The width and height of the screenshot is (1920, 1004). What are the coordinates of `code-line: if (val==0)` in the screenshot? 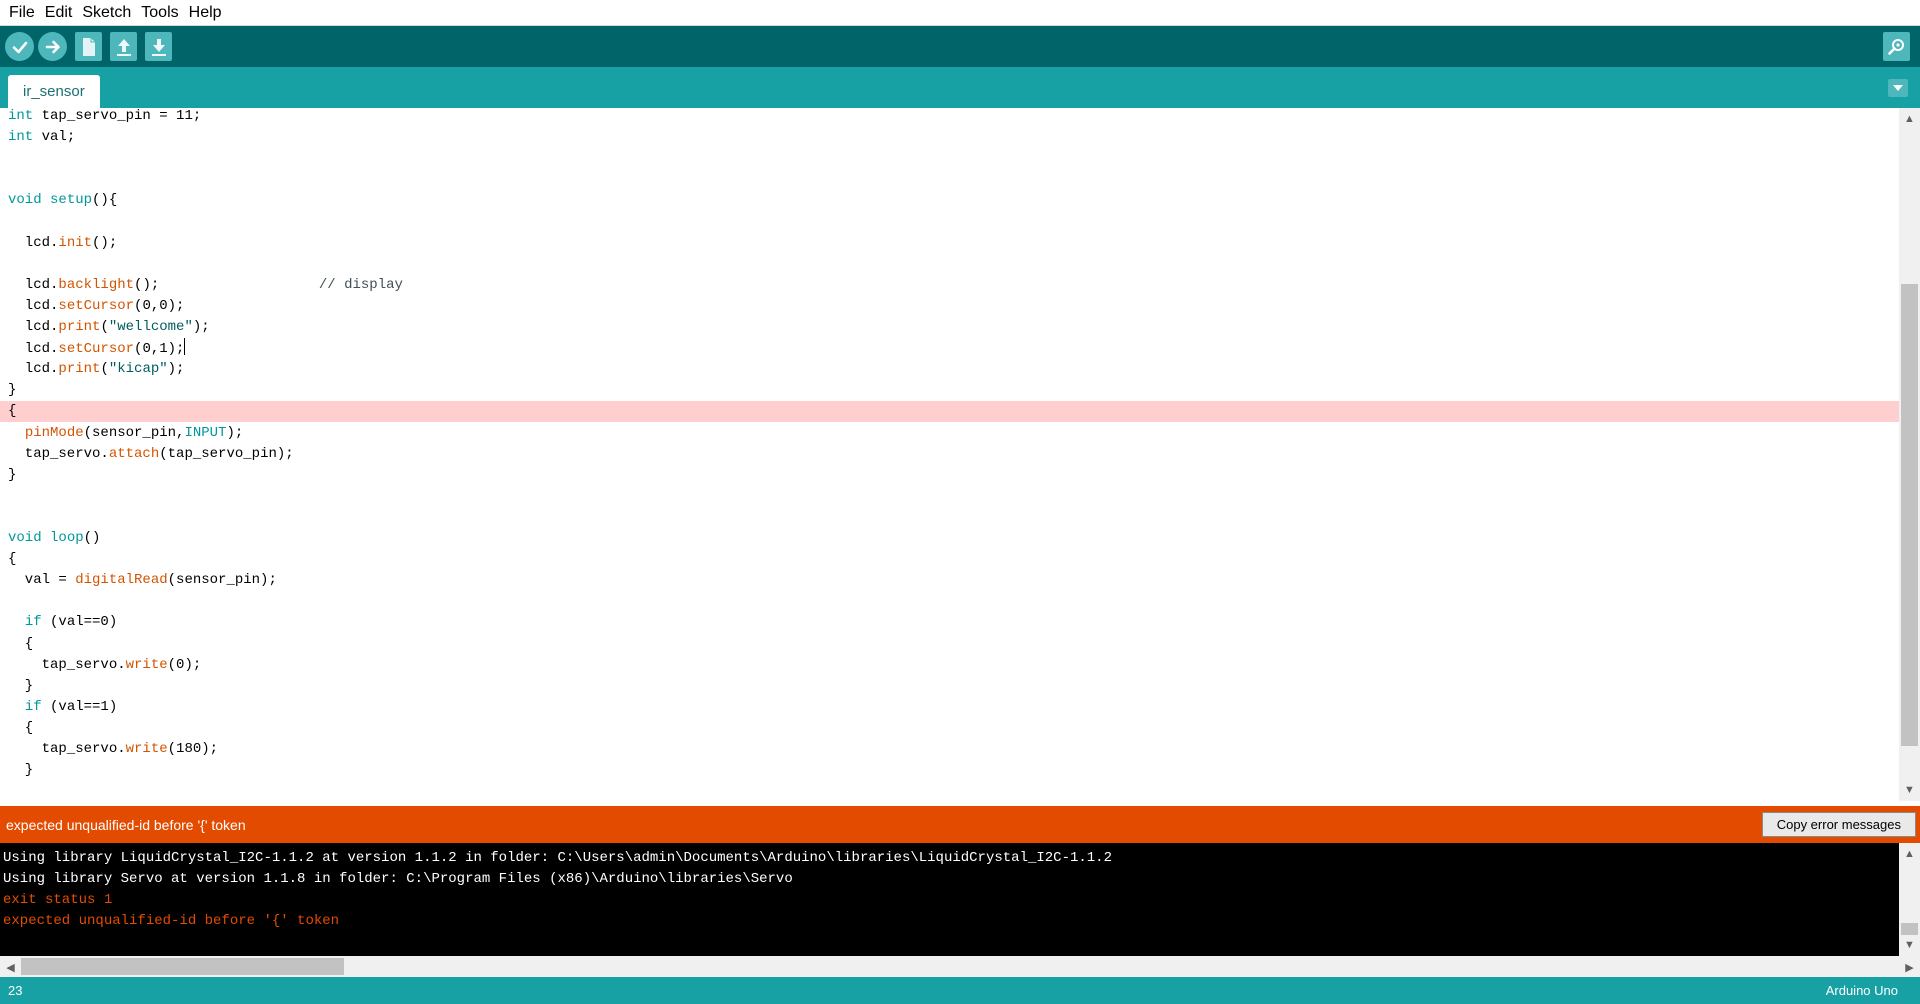 It's located at (949, 622).